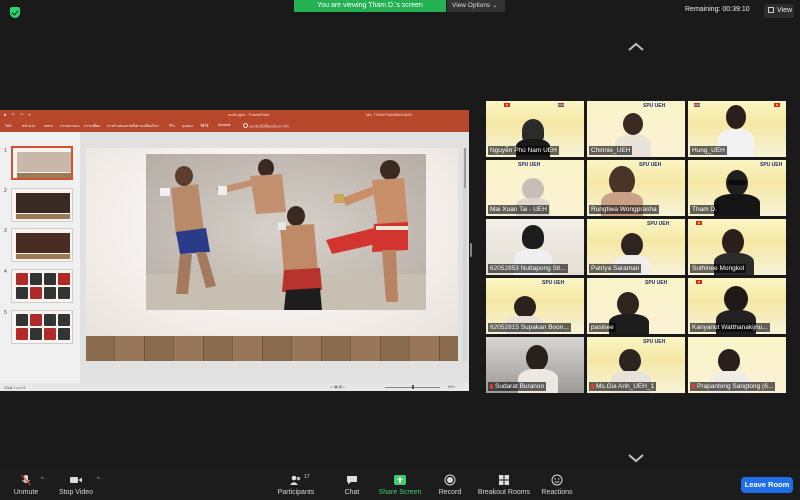 The width and height of the screenshot is (800, 500). I want to click on video-options-caret-icon: ^, so click(98, 480).